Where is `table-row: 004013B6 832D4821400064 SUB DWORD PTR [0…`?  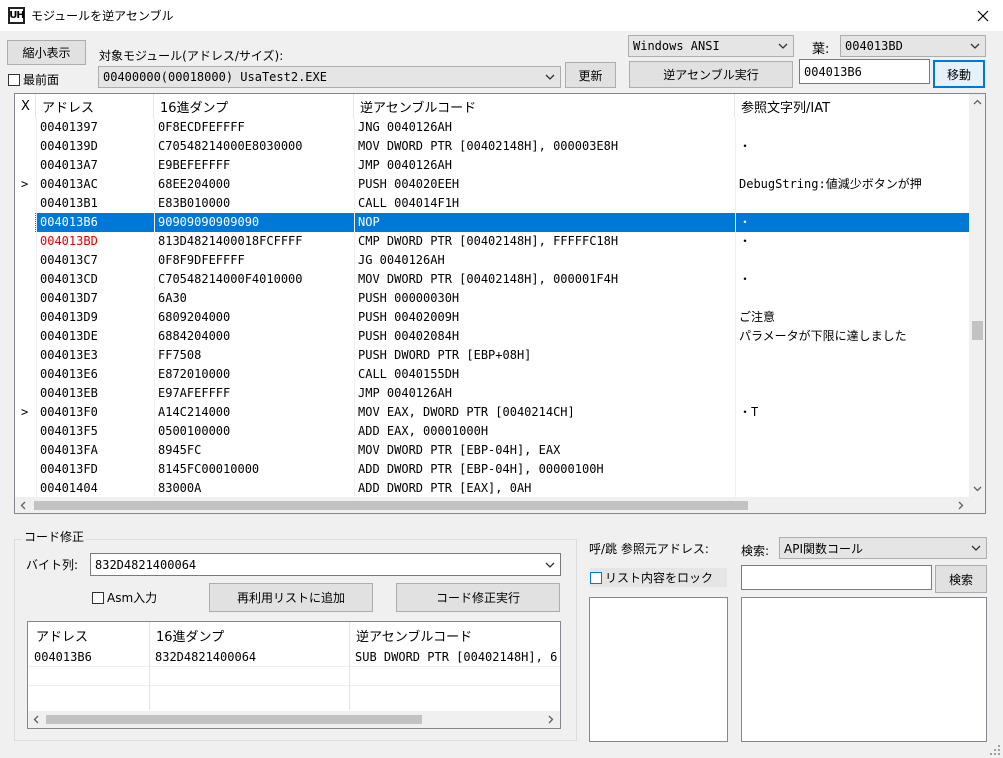
table-row: 004013B6 832D4821400064 SUB DWORD PTR [0… is located at coordinates (294, 657).